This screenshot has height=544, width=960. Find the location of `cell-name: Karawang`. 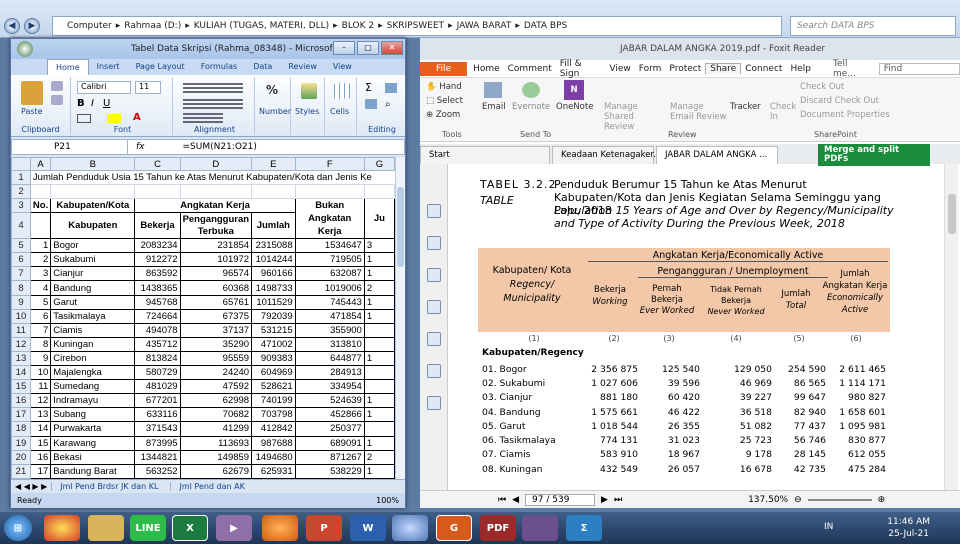

cell-name: Karawang is located at coordinates (93, 443).